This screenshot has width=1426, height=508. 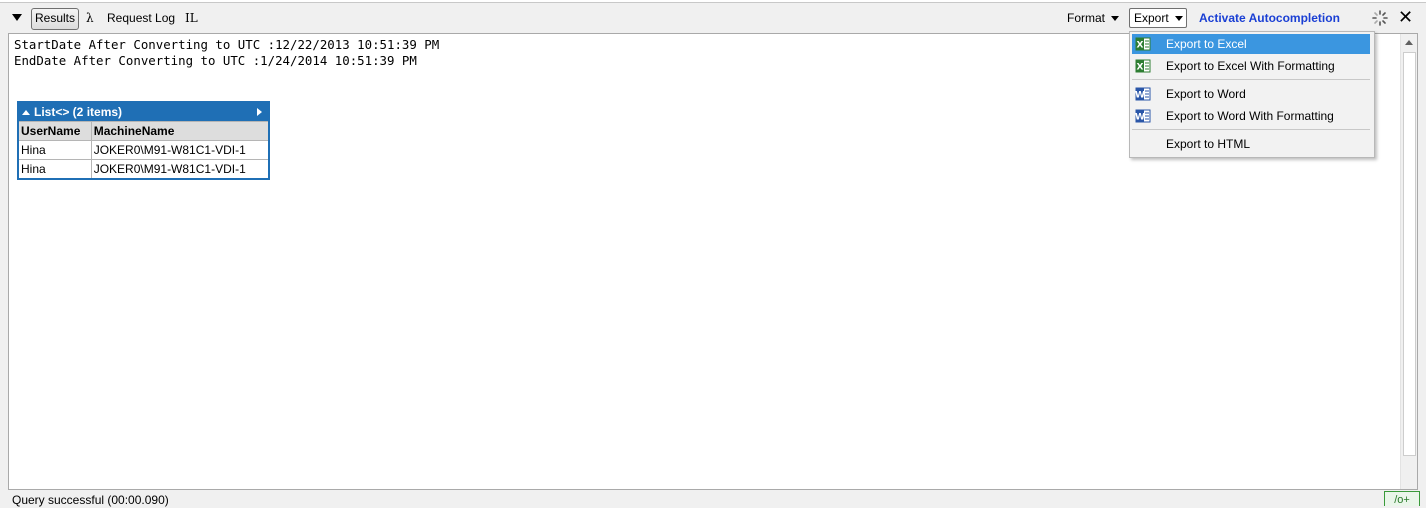 I want to click on collapse-panel-icon, so click(x=17, y=17).